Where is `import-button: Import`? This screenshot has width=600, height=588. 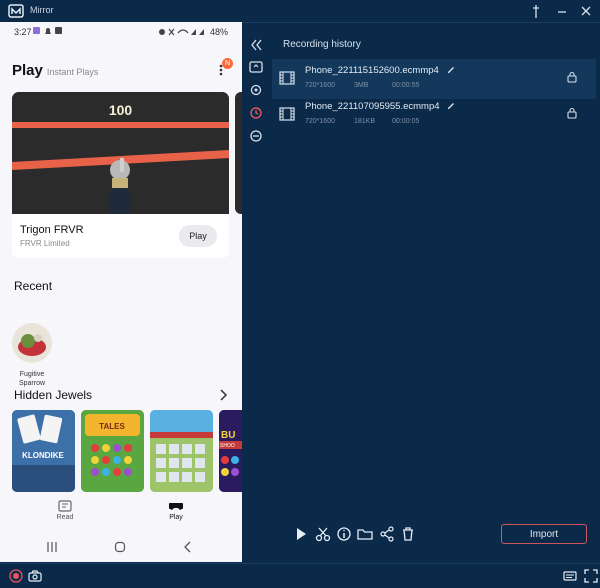 import-button: Import is located at coordinates (544, 534).